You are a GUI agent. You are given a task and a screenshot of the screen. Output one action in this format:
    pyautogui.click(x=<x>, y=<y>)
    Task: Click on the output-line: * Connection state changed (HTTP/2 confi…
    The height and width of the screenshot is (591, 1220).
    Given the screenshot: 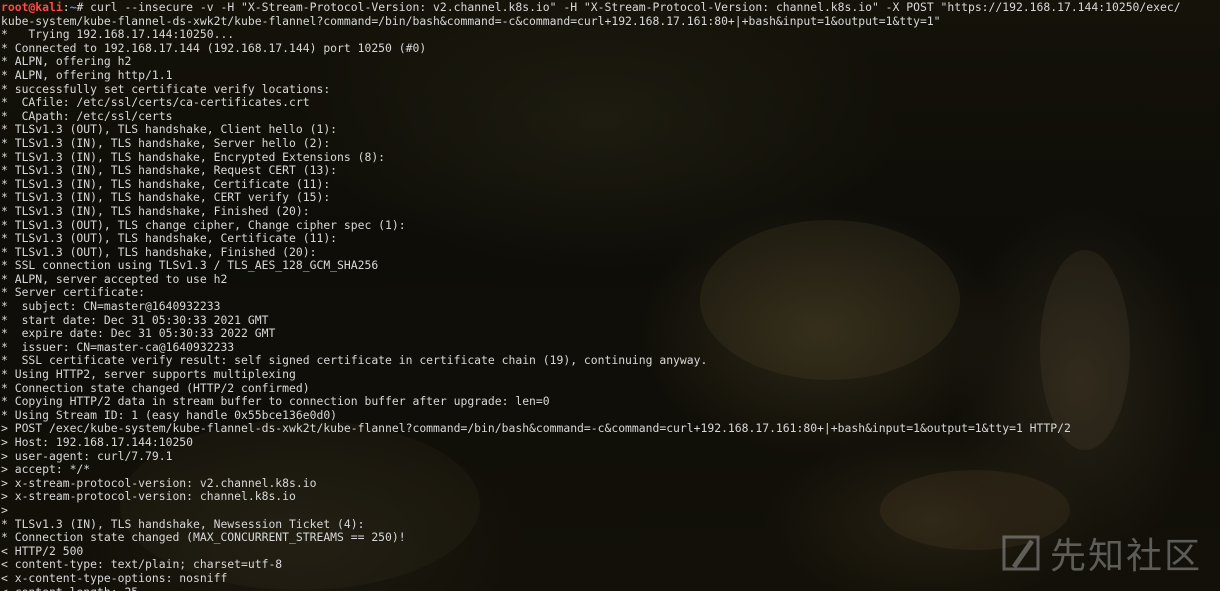 What is the action you would take?
    pyautogui.click(x=155, y=387)
    